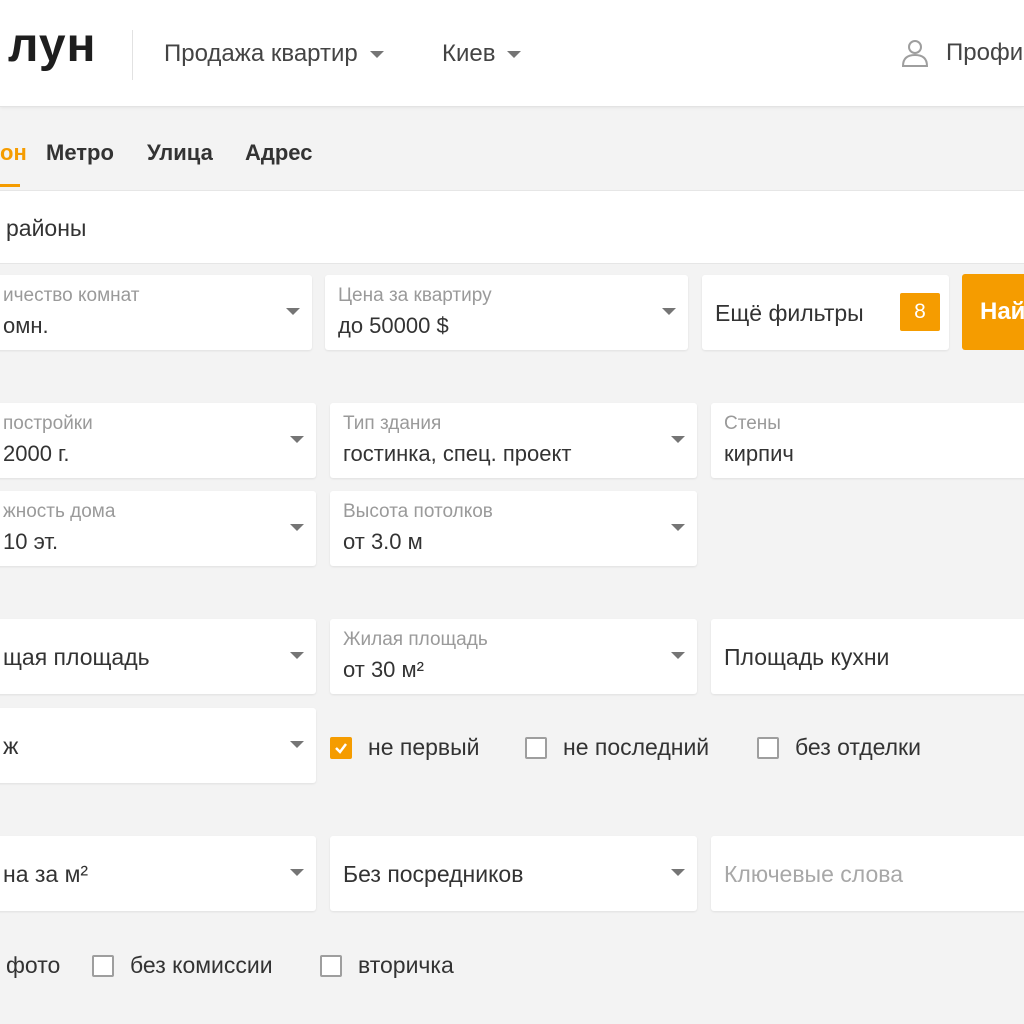 The image size is (1024, 1024). What do you see at coordinates (158, 656) in the screenshot?
I see `total-area-select: щая площадь` at bounding box center [158, 656].